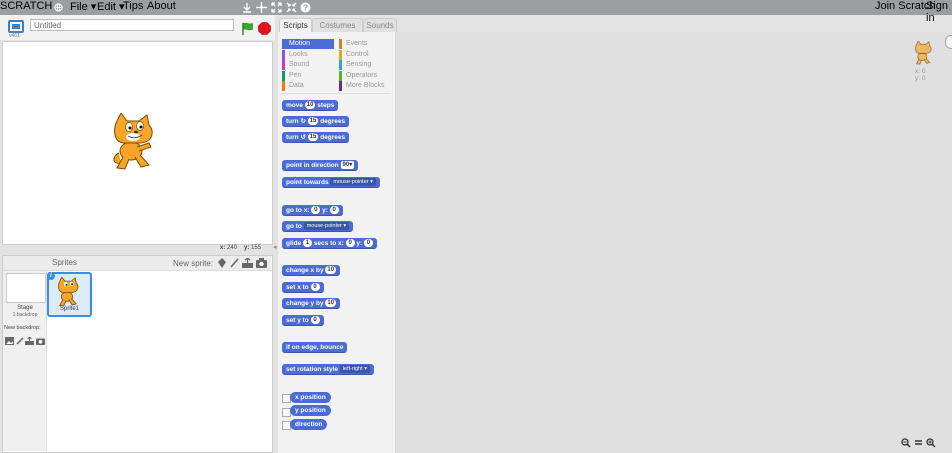  Describe the element at coordinates (25, 315) in the screenshot. I see `stage-backdrops-count: 1 backdrop` at that location.